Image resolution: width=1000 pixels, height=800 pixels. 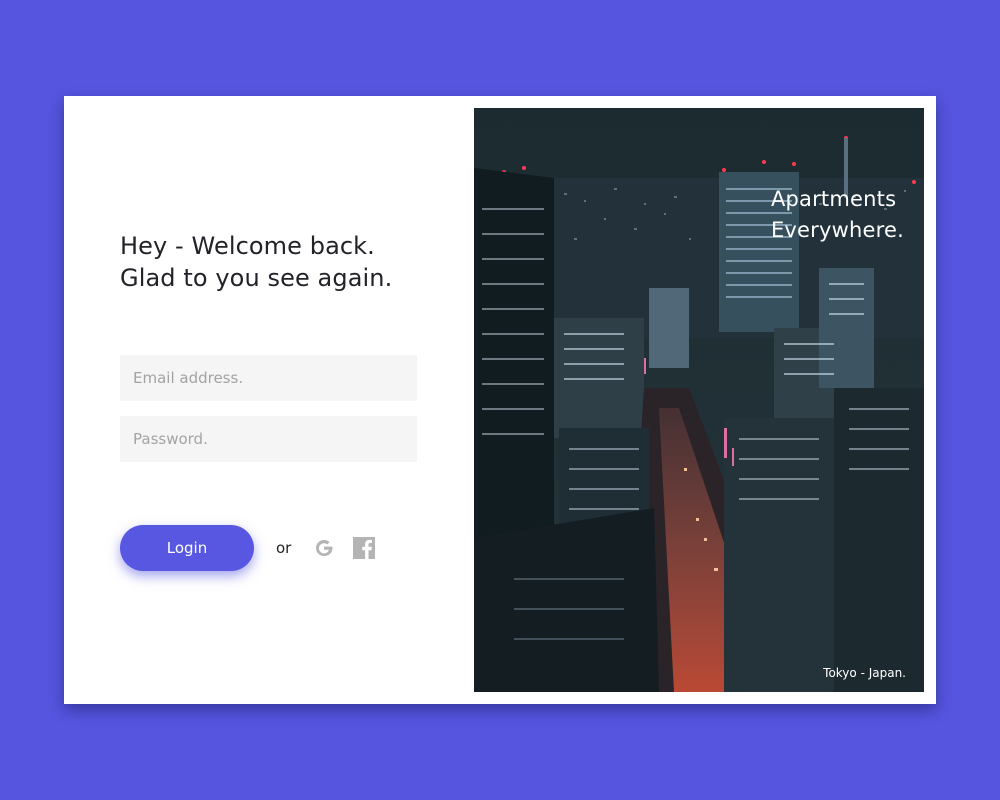 What do you see at coordinates (187, 548) in the screenshot?
I see `login-button: Login` at bounding box center [187, 548].